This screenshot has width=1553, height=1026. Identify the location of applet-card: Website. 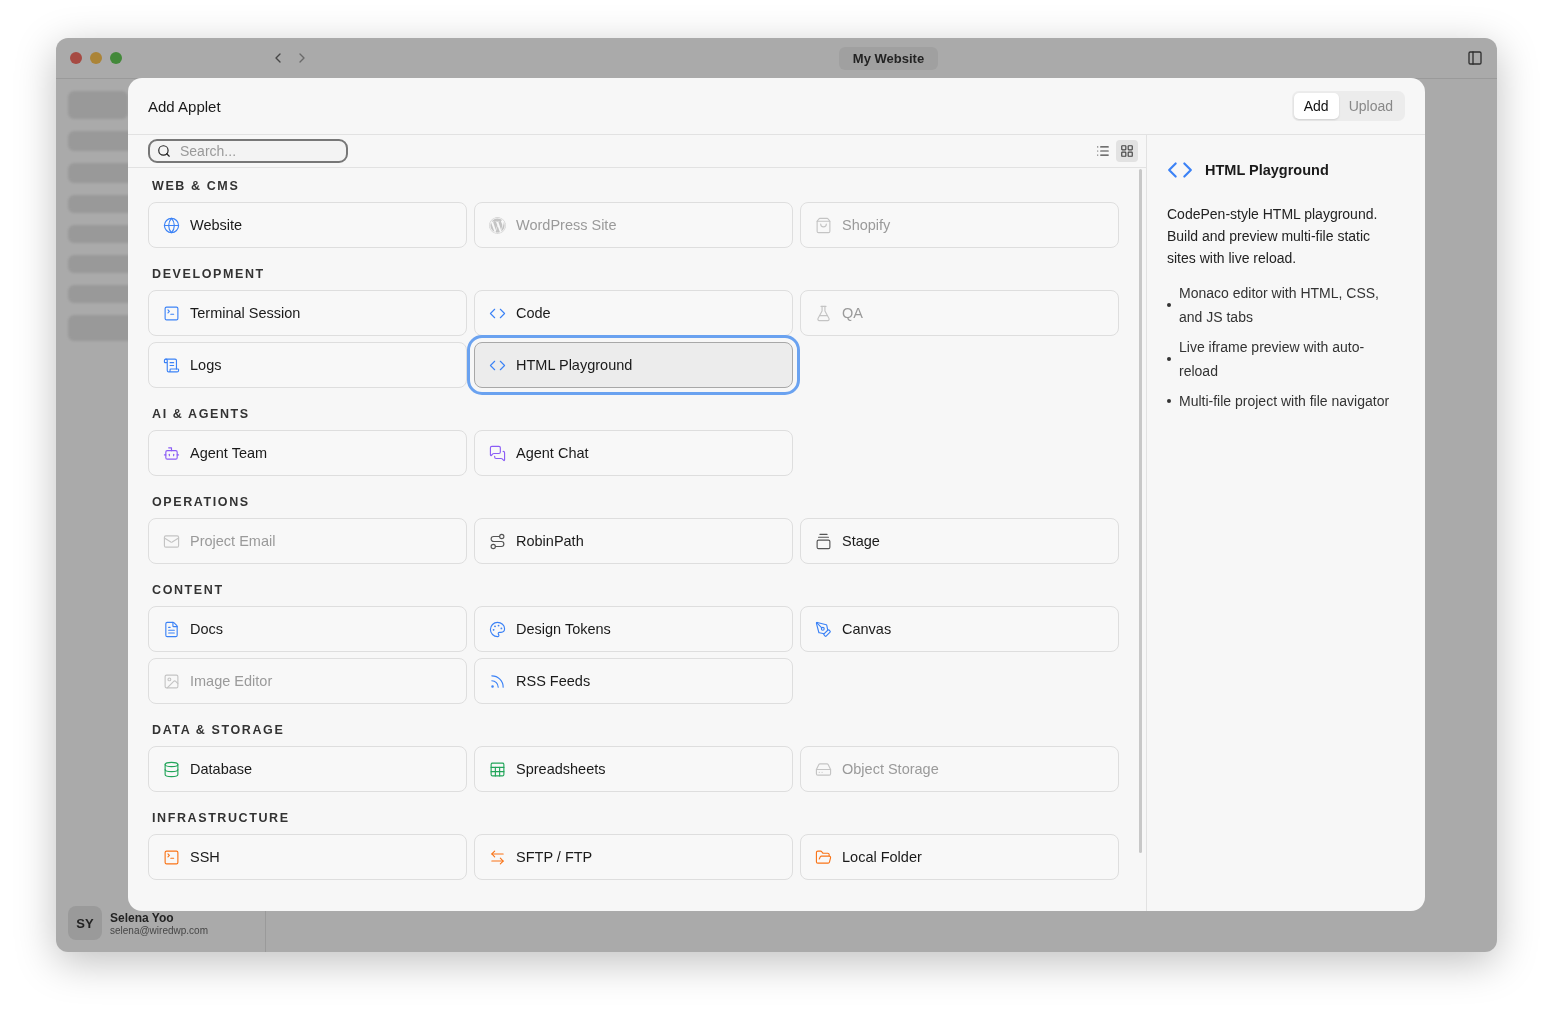
(307, 225).